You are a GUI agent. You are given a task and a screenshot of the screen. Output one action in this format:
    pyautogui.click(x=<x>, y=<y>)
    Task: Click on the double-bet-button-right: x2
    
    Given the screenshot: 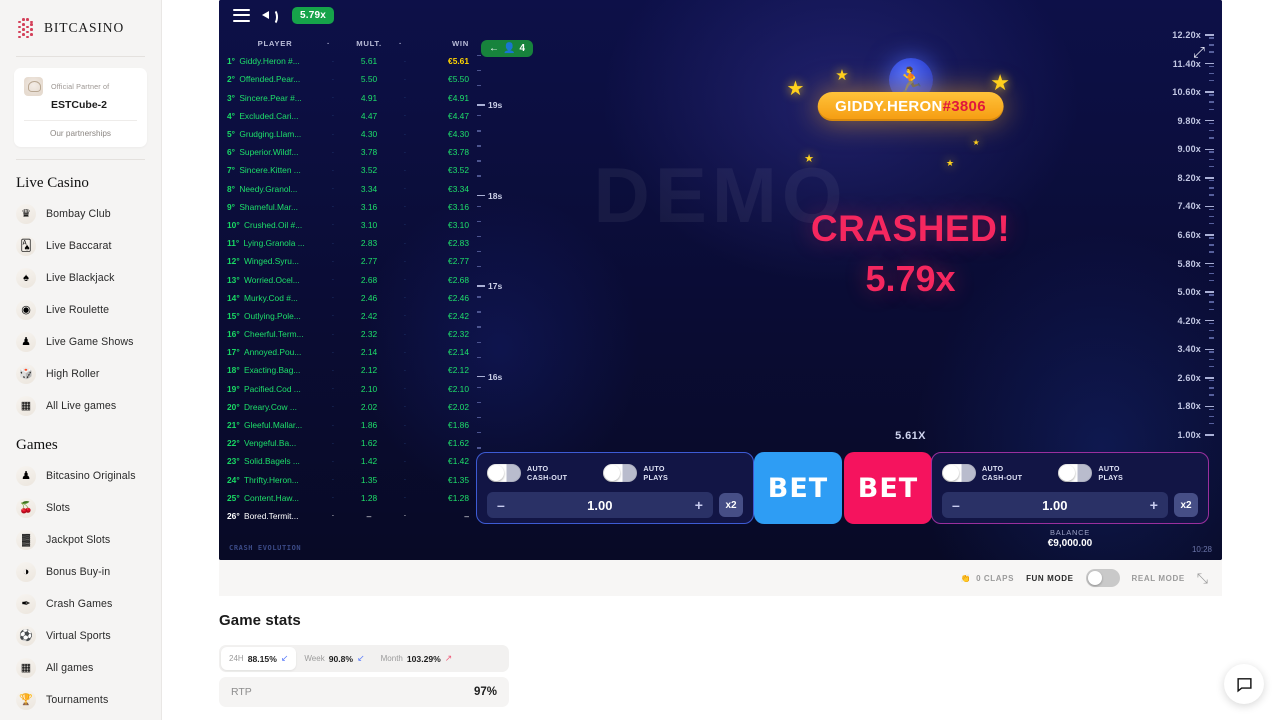 What is the action you would take?
    pyautogui.click(x=1186, y=505)
    